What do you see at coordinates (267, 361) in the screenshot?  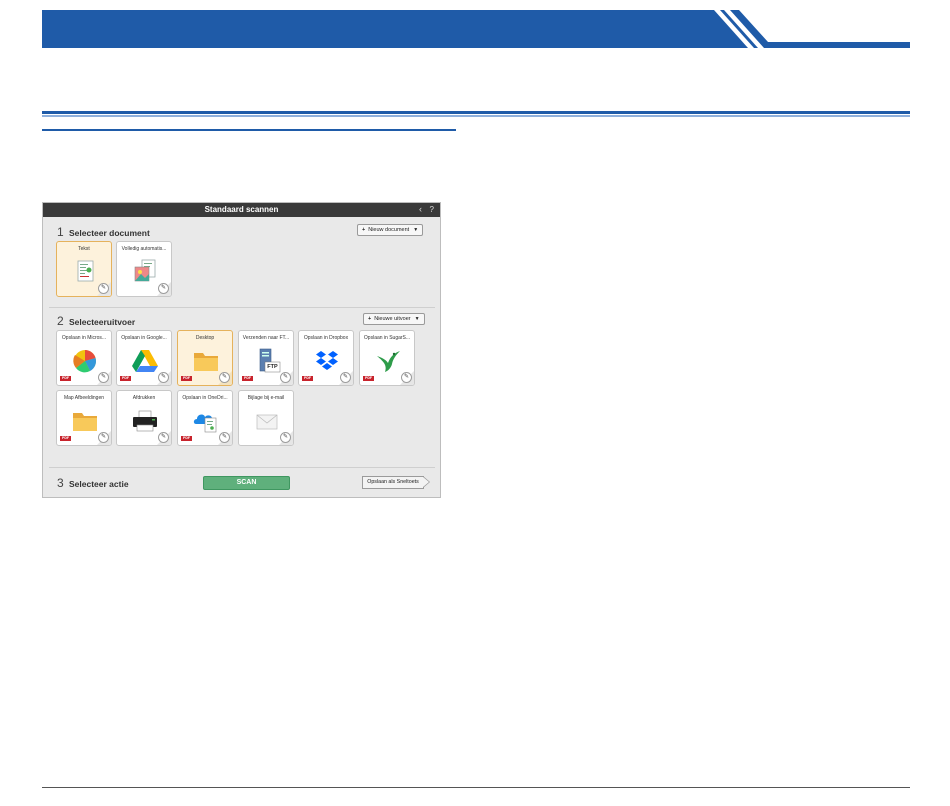 I see `ftp-server-icon: FTP` at bounding box center [267, 361].